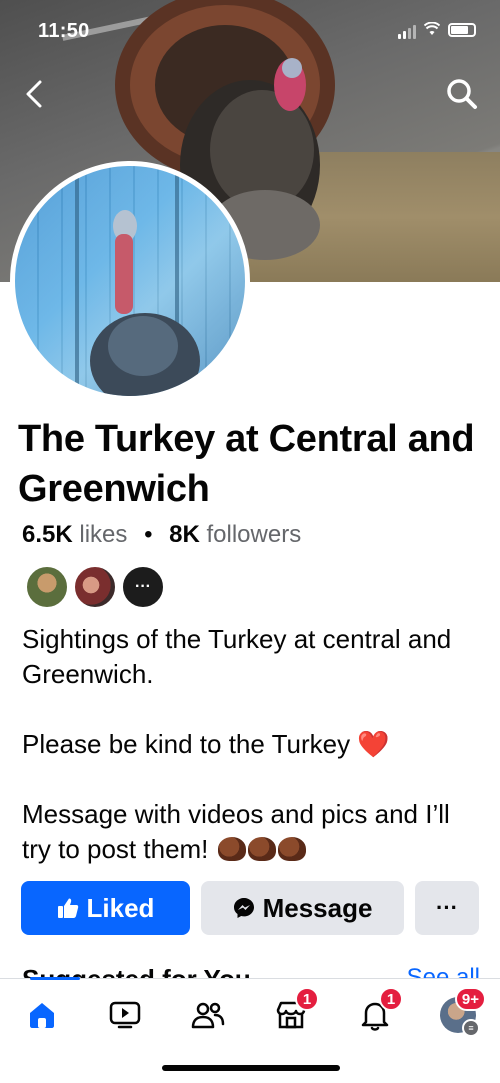 Image resolution: width=500 pixels, height=1083 pixels. I want to click on followers-count: 8K, so click(184, 534).